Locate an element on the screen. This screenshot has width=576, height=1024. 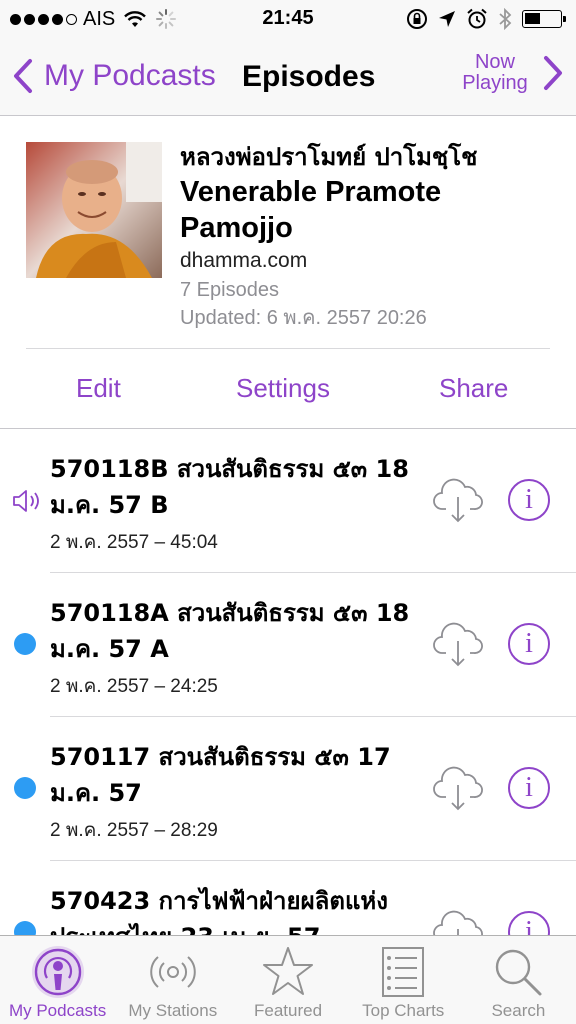
podcast-english-name: Venerable Pramote Pamojjo is located at coordinates (311, 210).